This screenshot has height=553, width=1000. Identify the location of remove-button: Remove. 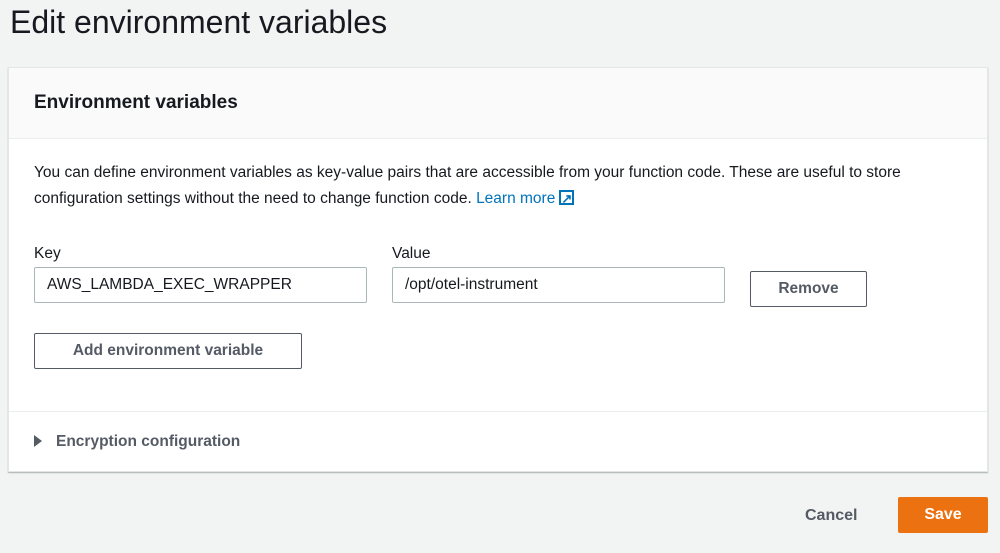
(808, 289).